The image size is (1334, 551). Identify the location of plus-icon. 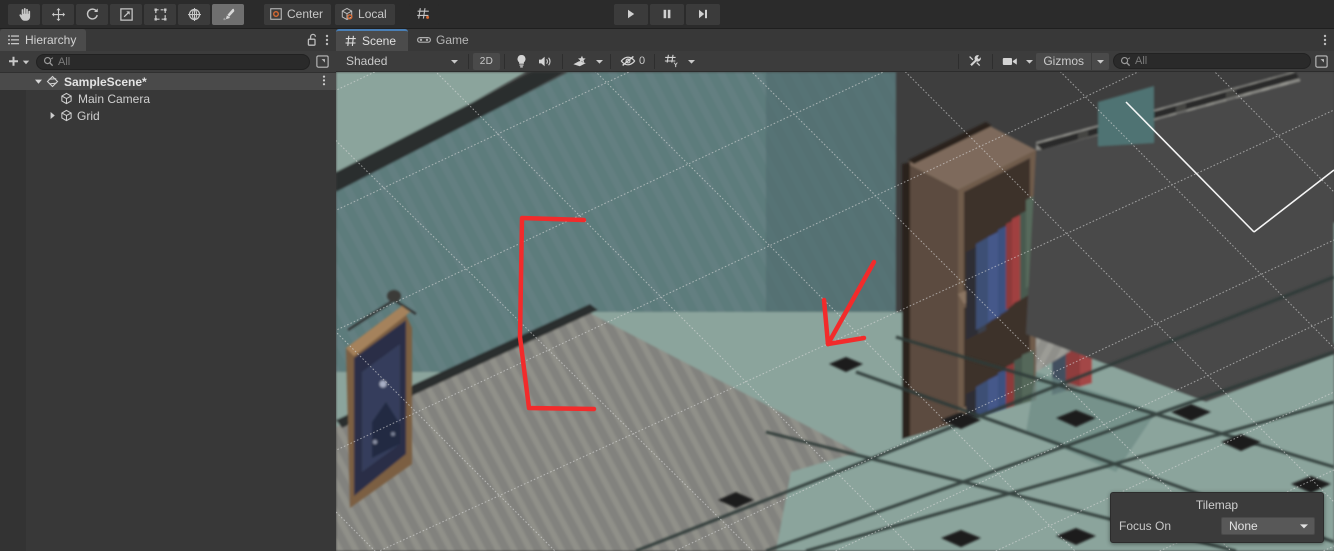
(13, 61).